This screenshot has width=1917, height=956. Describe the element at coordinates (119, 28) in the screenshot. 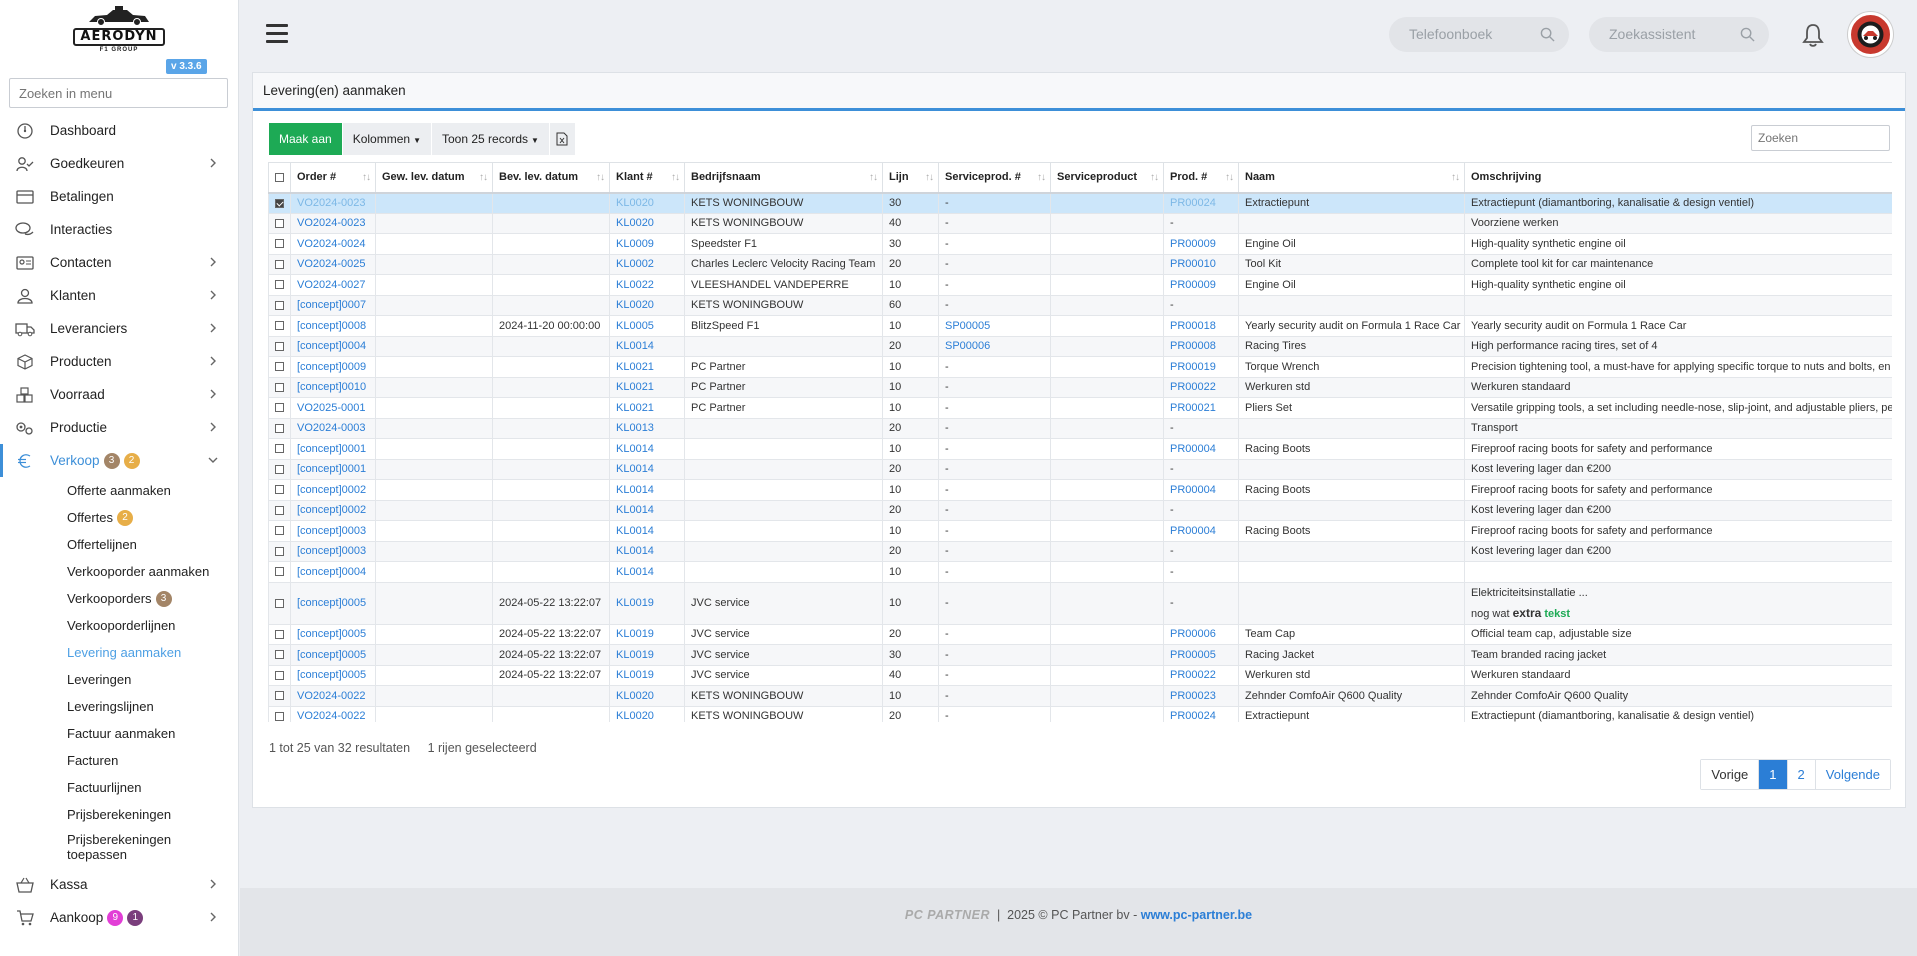

I see `logo: AERODYN F1 GROUP` at that location.